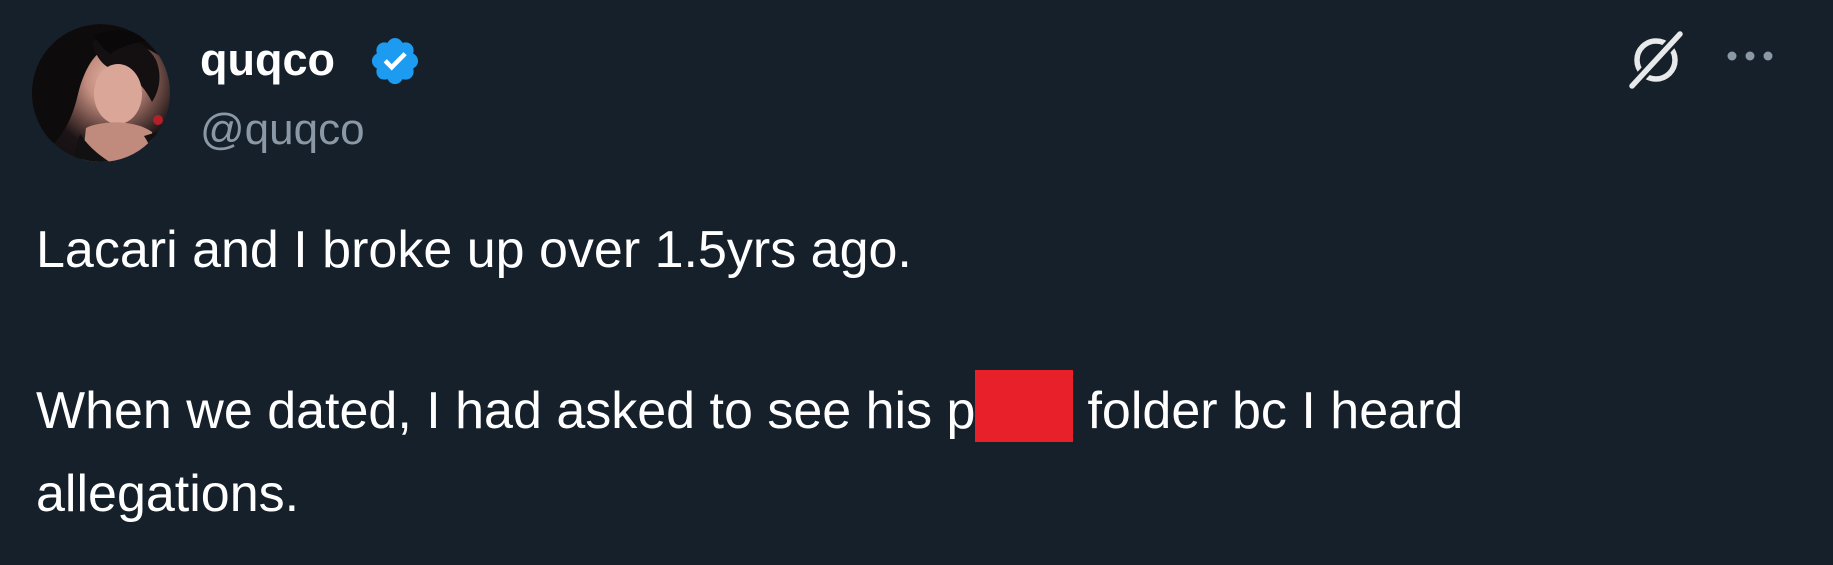 The image size is (1833, 565). What do you see at coordinates (1656, 60) in the screenshot?
I see `grok-icon` at bounding box center [1656, 60].